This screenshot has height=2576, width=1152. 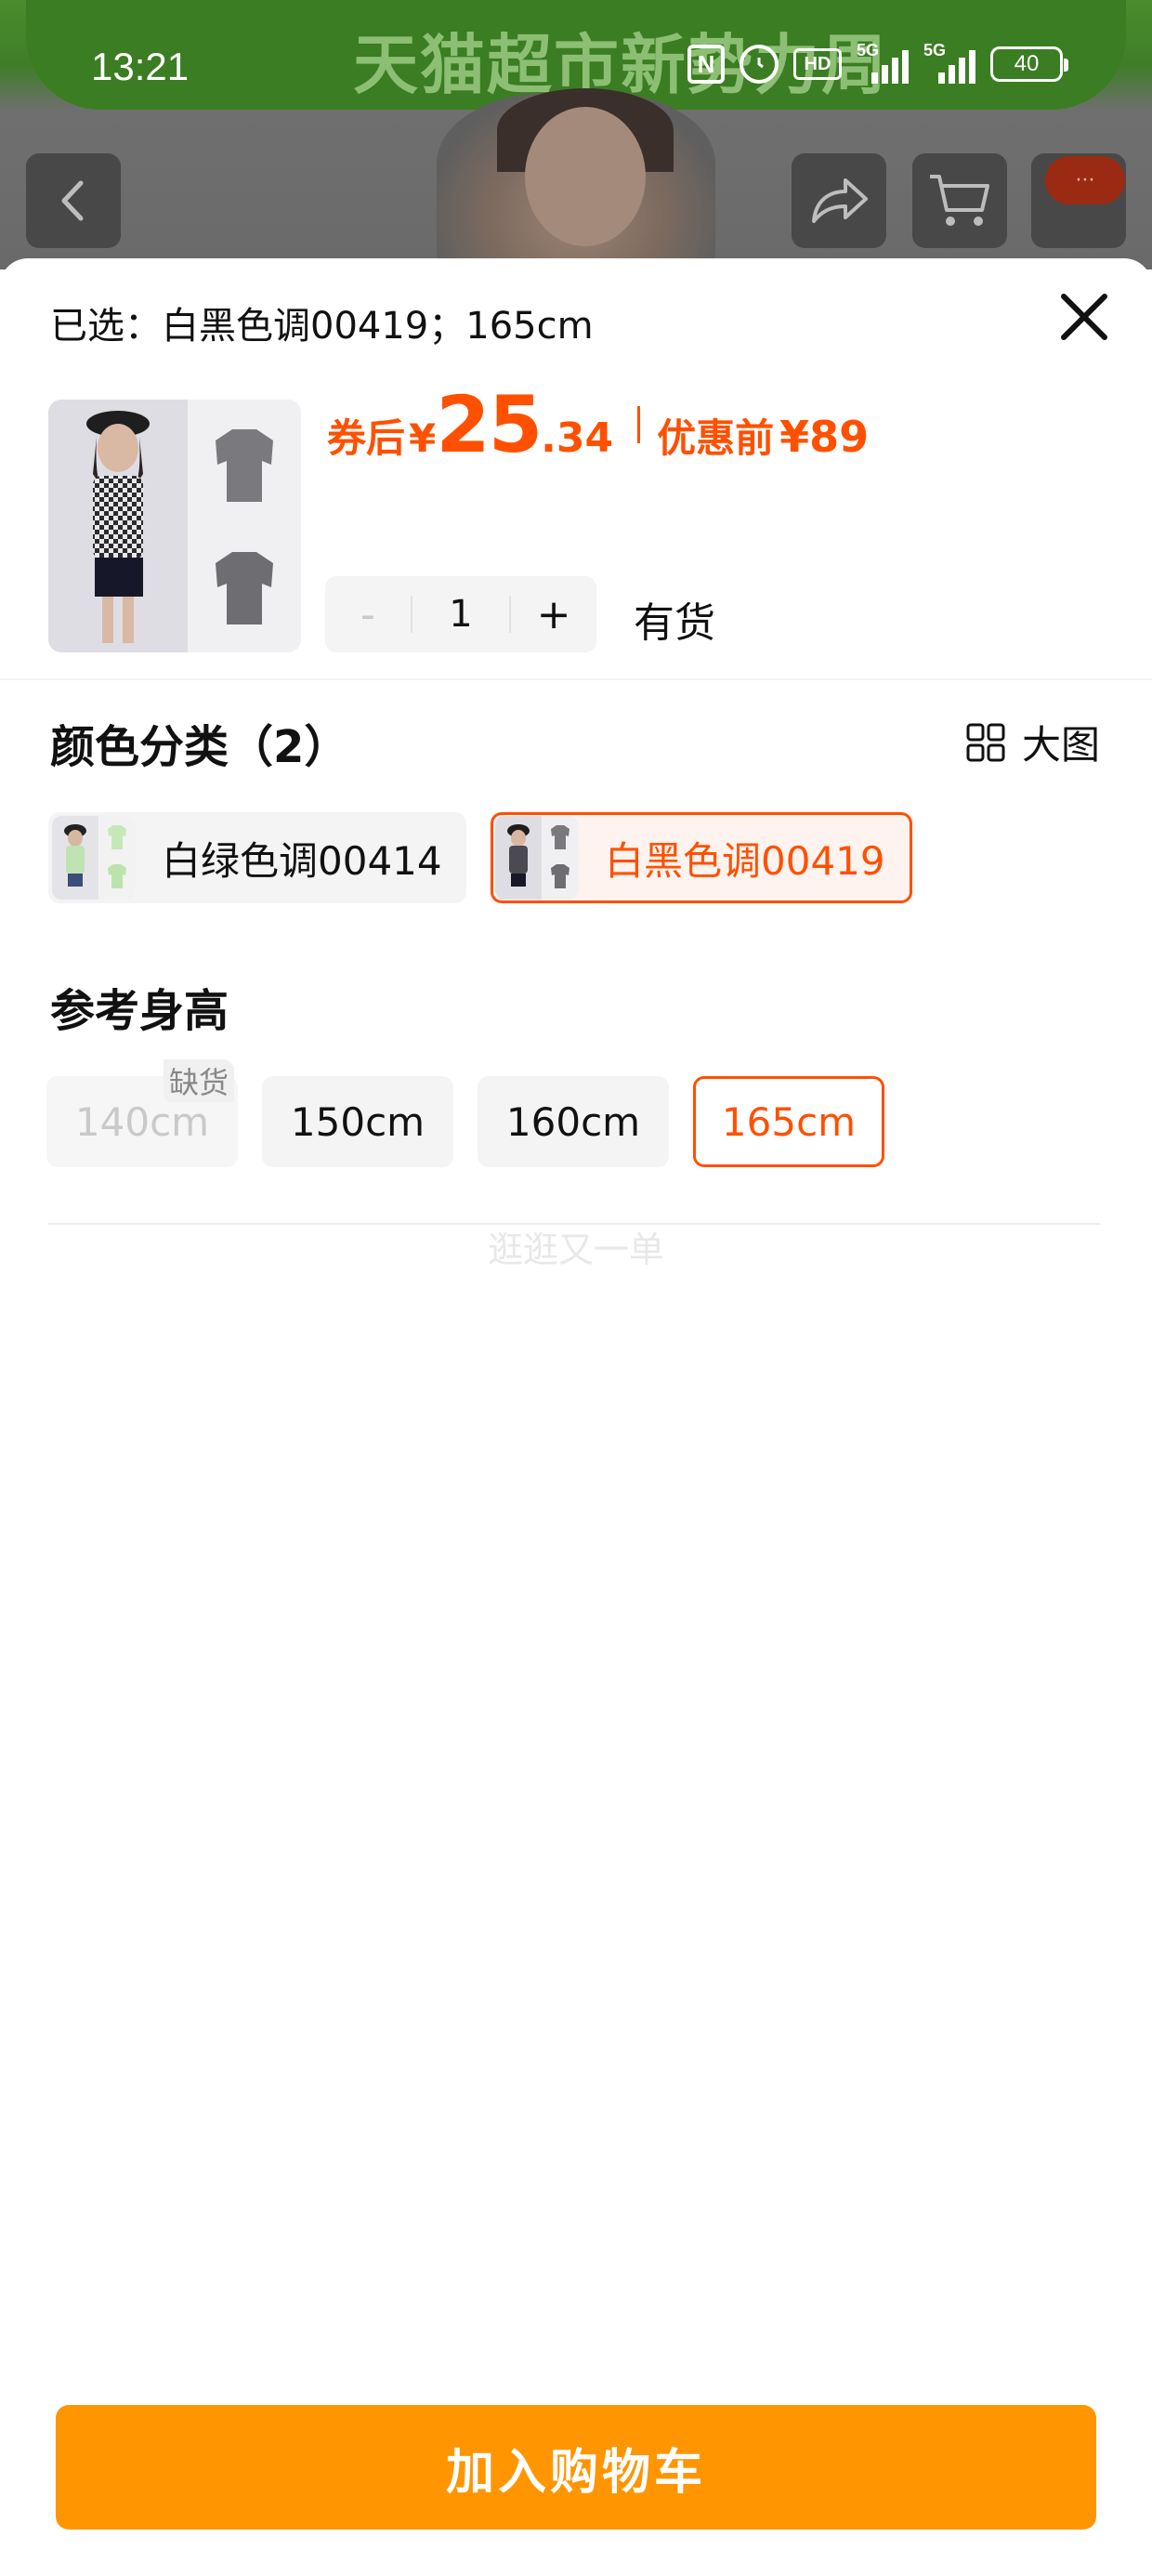 What do you see at coordinates (817, 64) in the screenshot?
I see `hd-icon: HD` at bounding box center [817, 64].